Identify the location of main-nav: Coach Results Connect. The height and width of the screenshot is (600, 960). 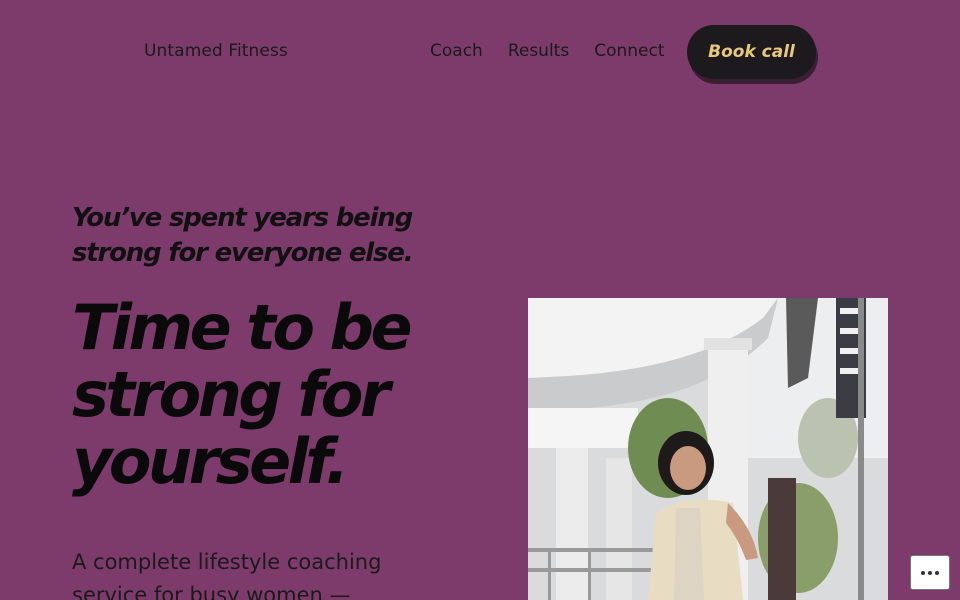
(547, 51).